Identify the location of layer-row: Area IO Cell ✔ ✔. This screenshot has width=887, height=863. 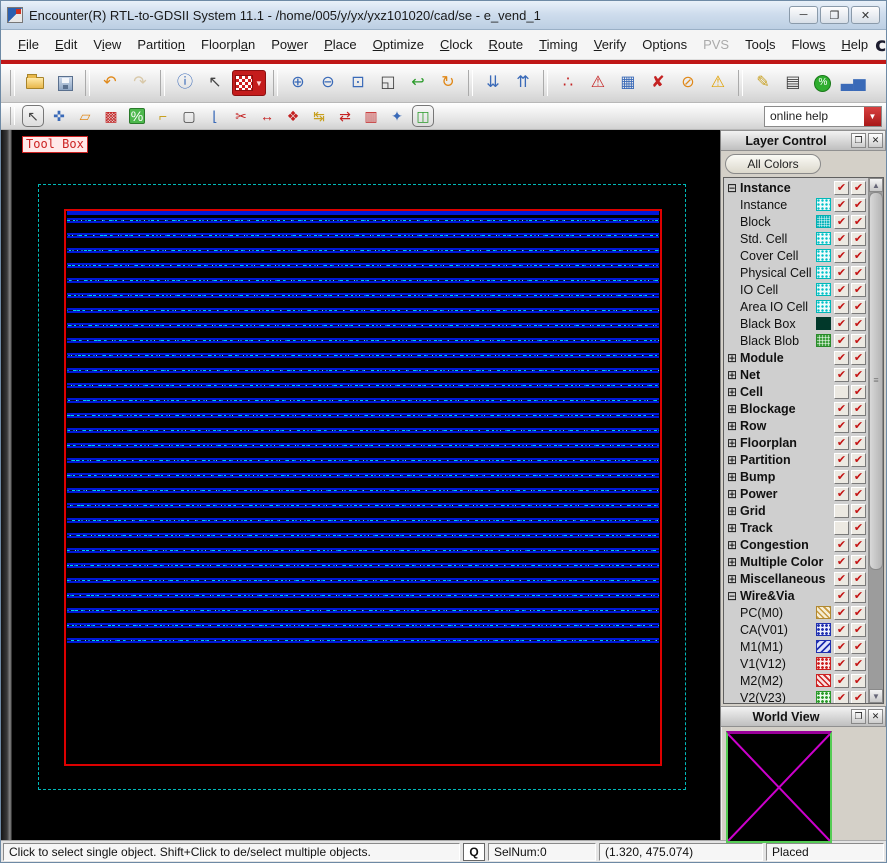
(796, 306).